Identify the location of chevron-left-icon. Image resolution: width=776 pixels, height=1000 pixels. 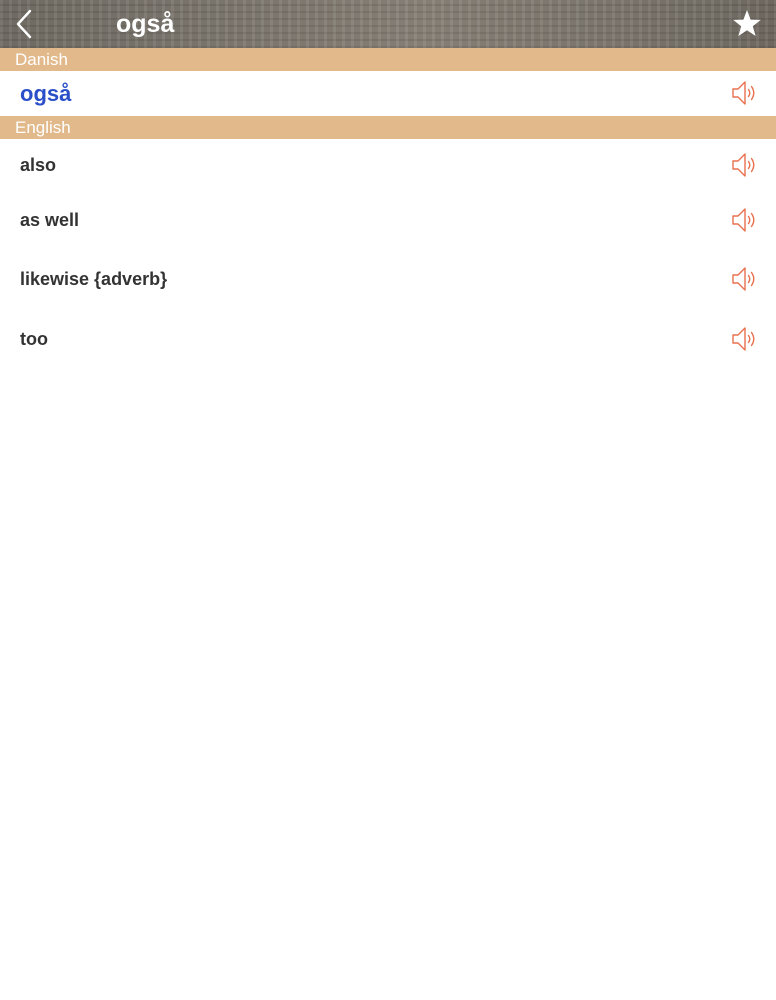
(24, 24).